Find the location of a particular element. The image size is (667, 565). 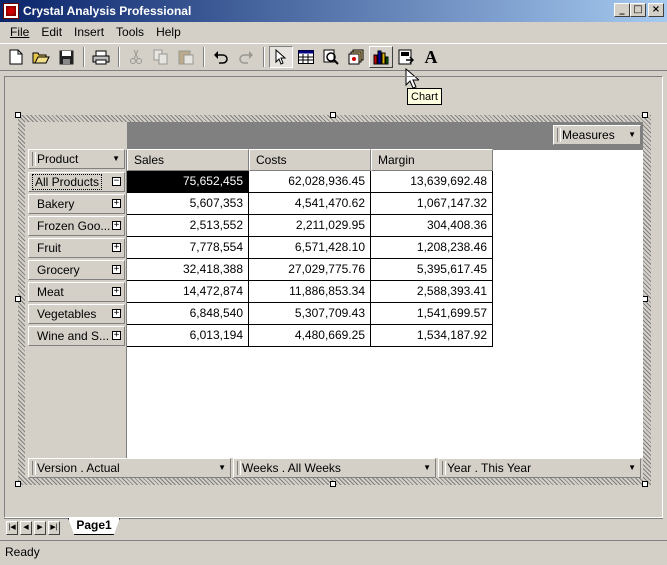

column-header-margin: Margin is located at coordinates (432, 160).